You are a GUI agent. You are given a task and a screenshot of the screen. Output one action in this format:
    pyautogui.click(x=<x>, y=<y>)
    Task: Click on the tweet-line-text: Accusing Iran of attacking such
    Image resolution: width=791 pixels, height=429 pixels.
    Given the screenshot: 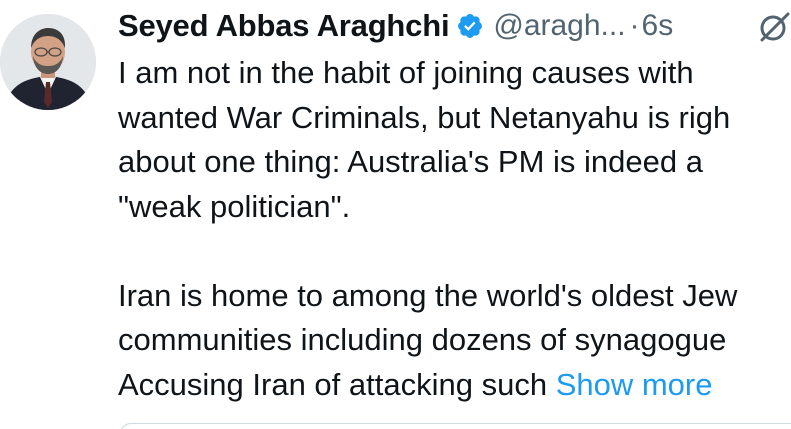 What is the action you would take?
    pyautogui.click(x=337, y=384)
    